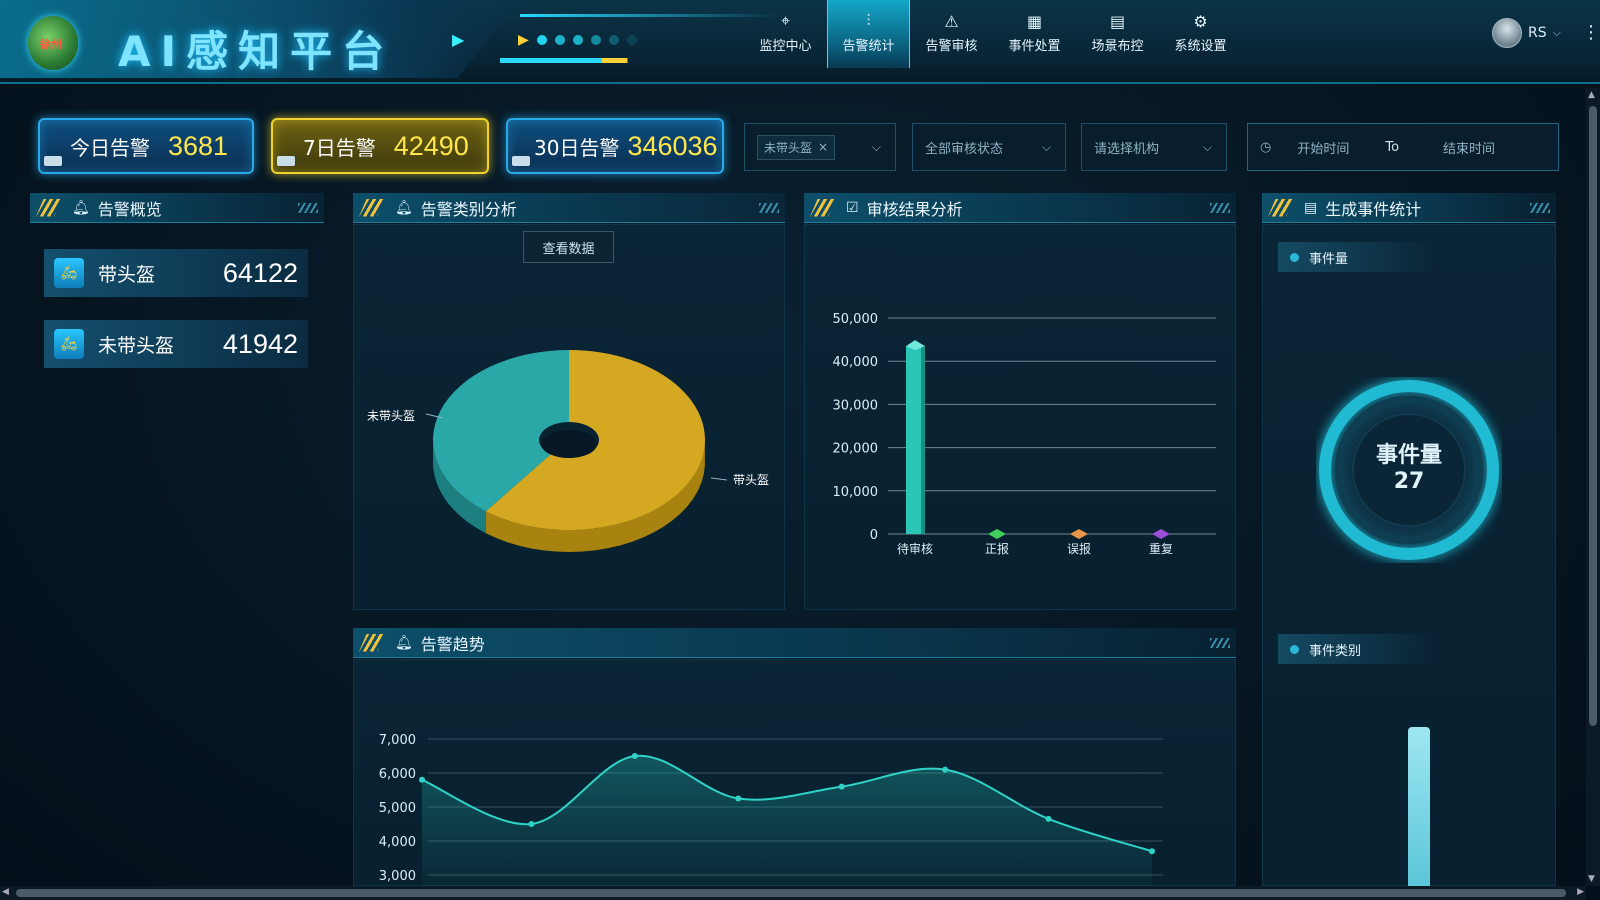  I want to click on start-date-input: 开始时间, so click(1323, 147).